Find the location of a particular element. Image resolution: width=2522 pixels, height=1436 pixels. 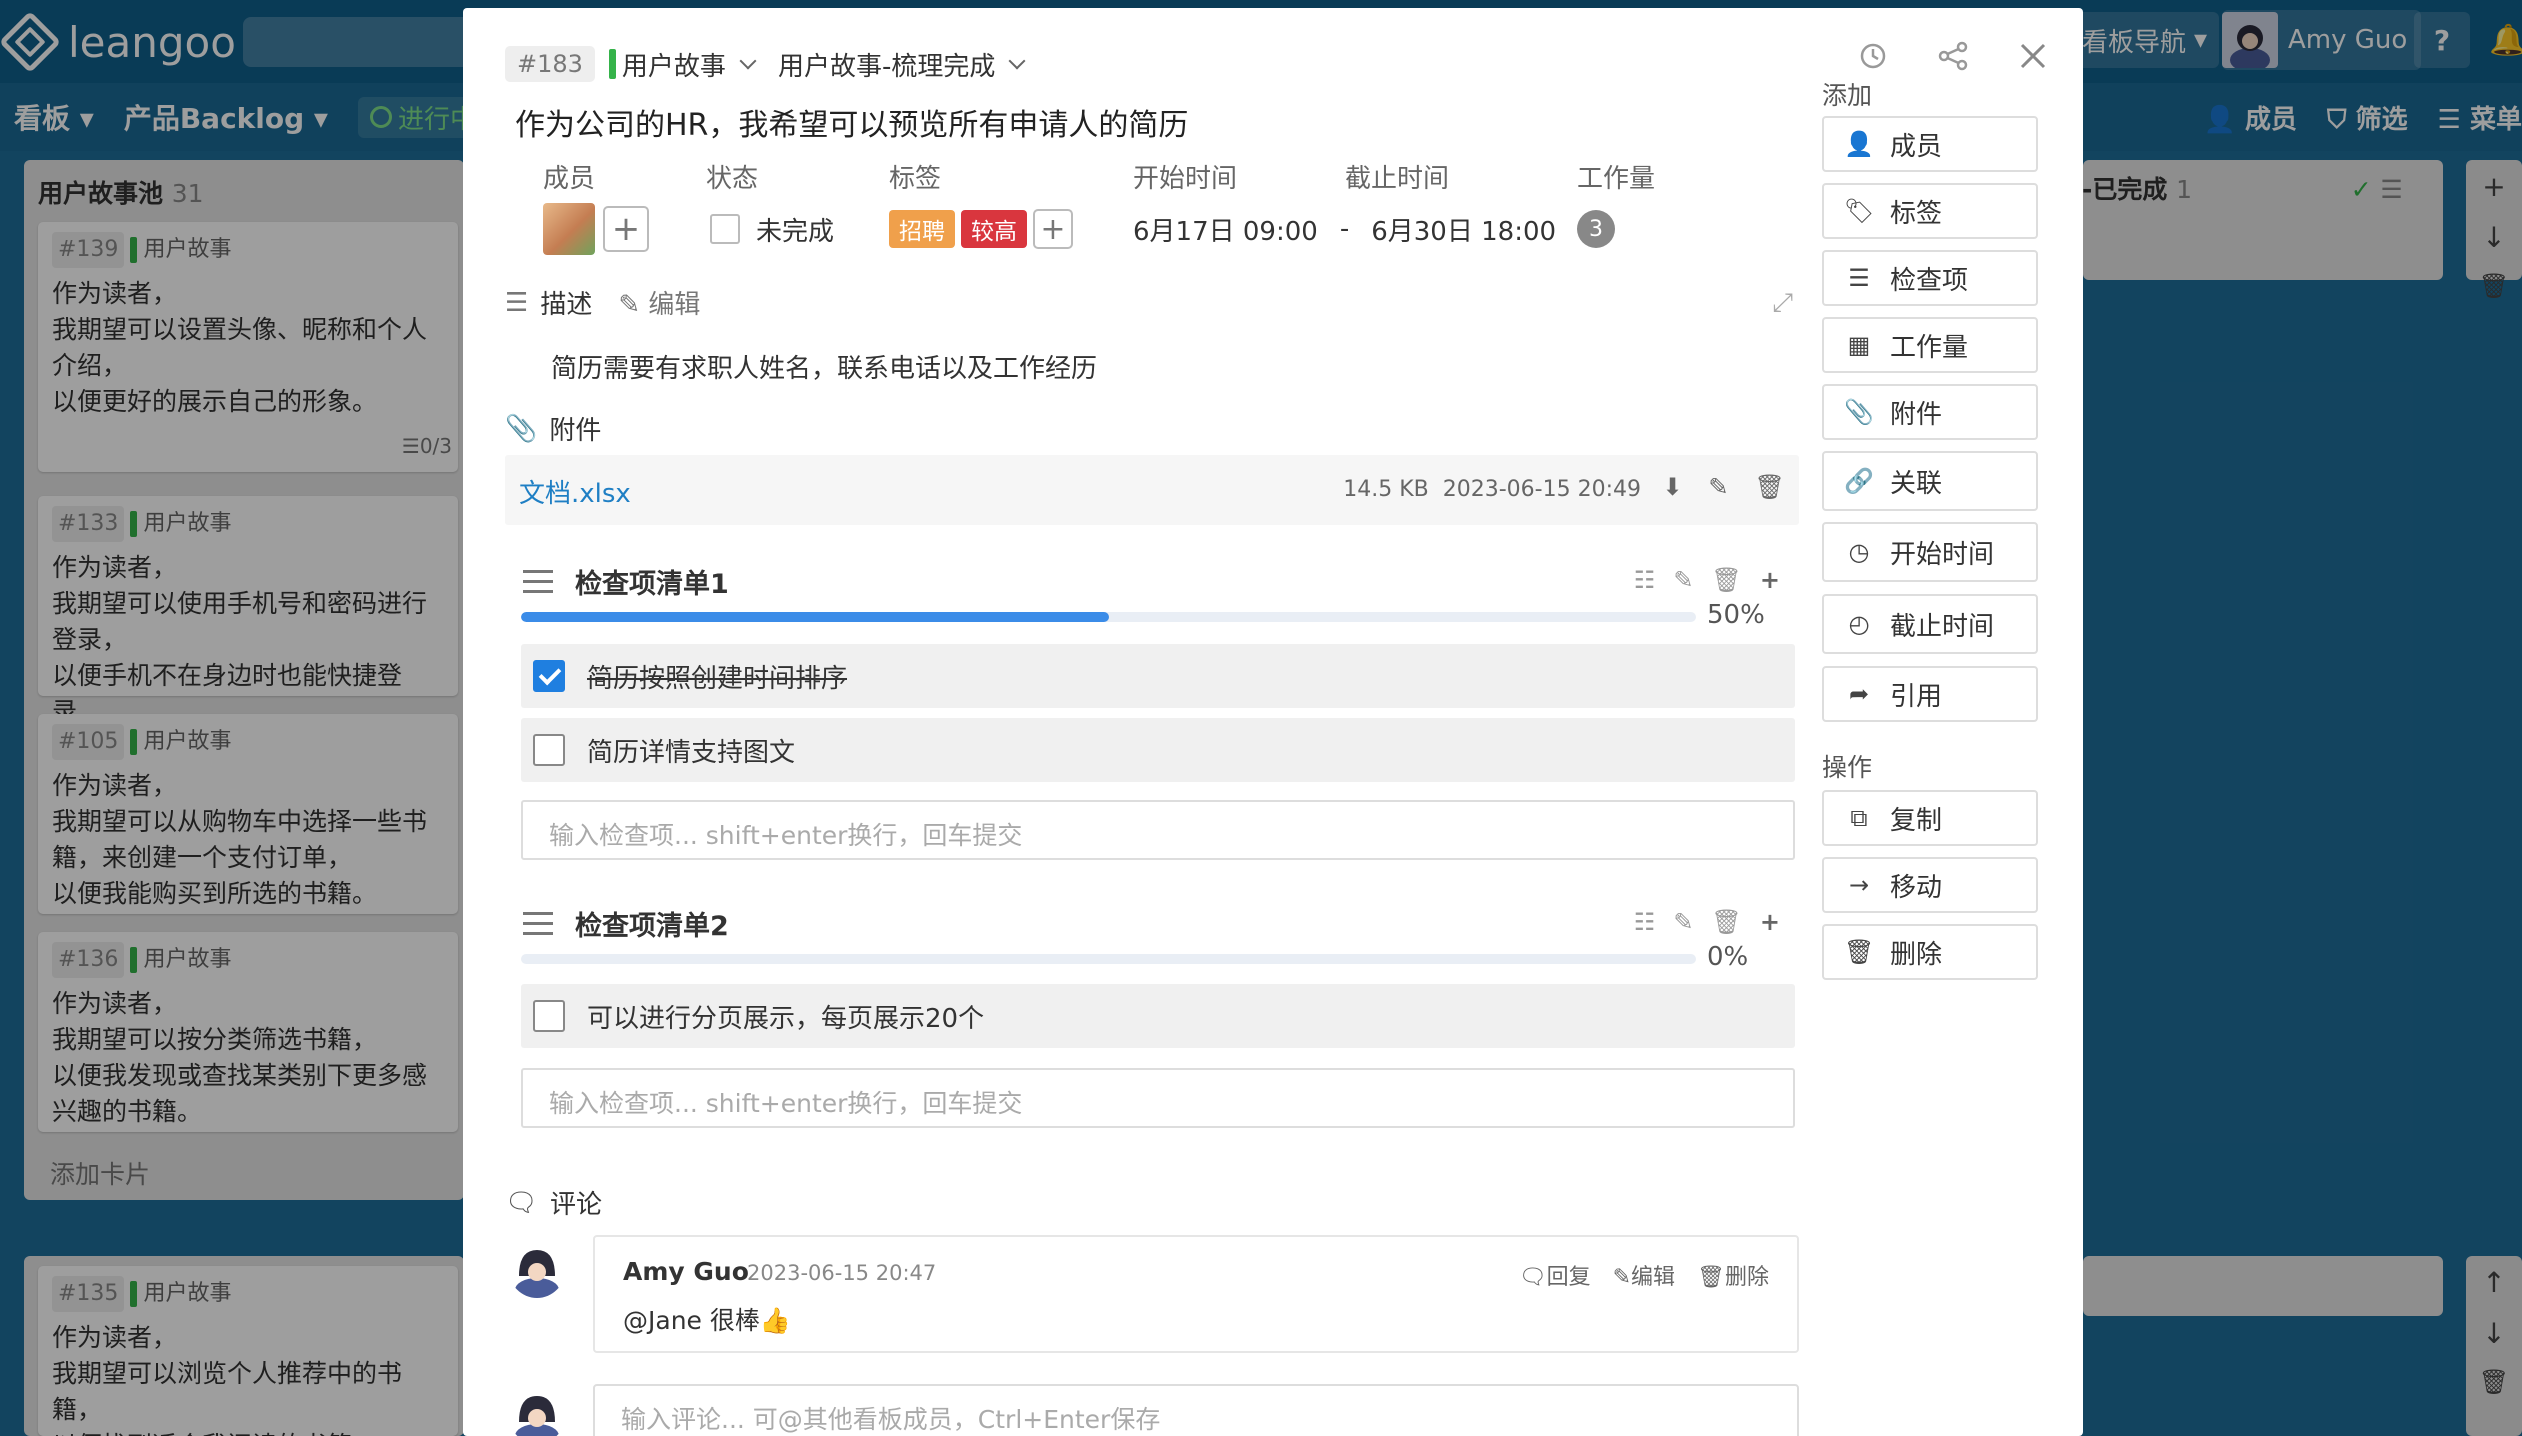

sidebar-btn-label: 关联 is located at coordinates (1916, 483).